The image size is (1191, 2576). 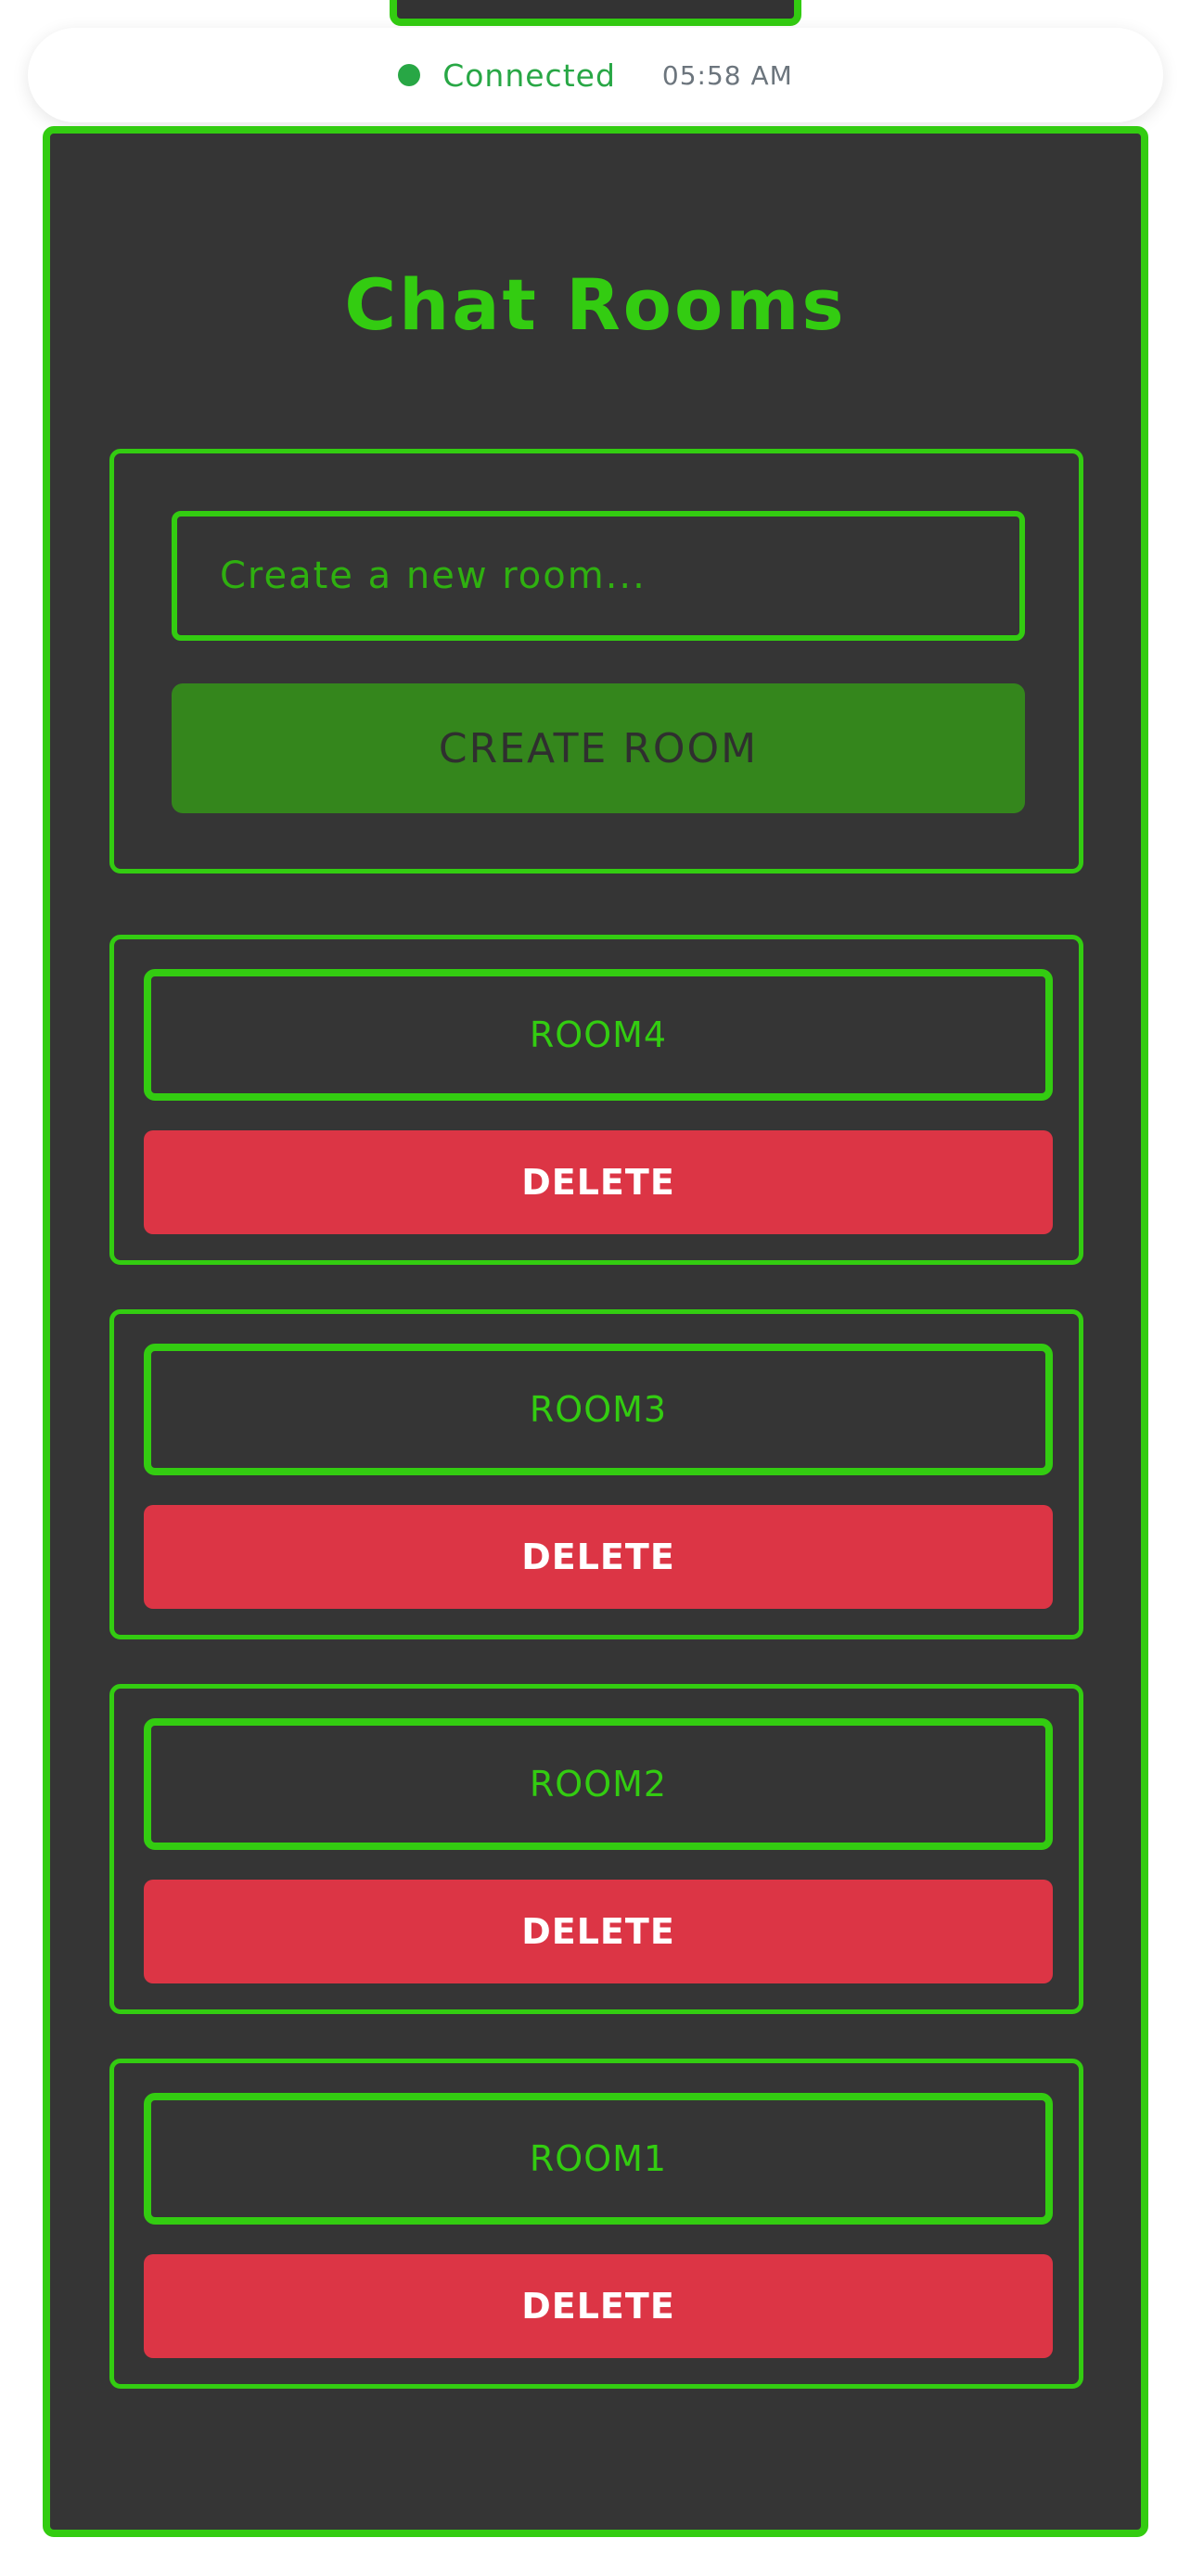 What do you see at coordinates (529, 75) in the screenshot?
I see `connection-status-text: Connected` at bounding box center [529, 75].